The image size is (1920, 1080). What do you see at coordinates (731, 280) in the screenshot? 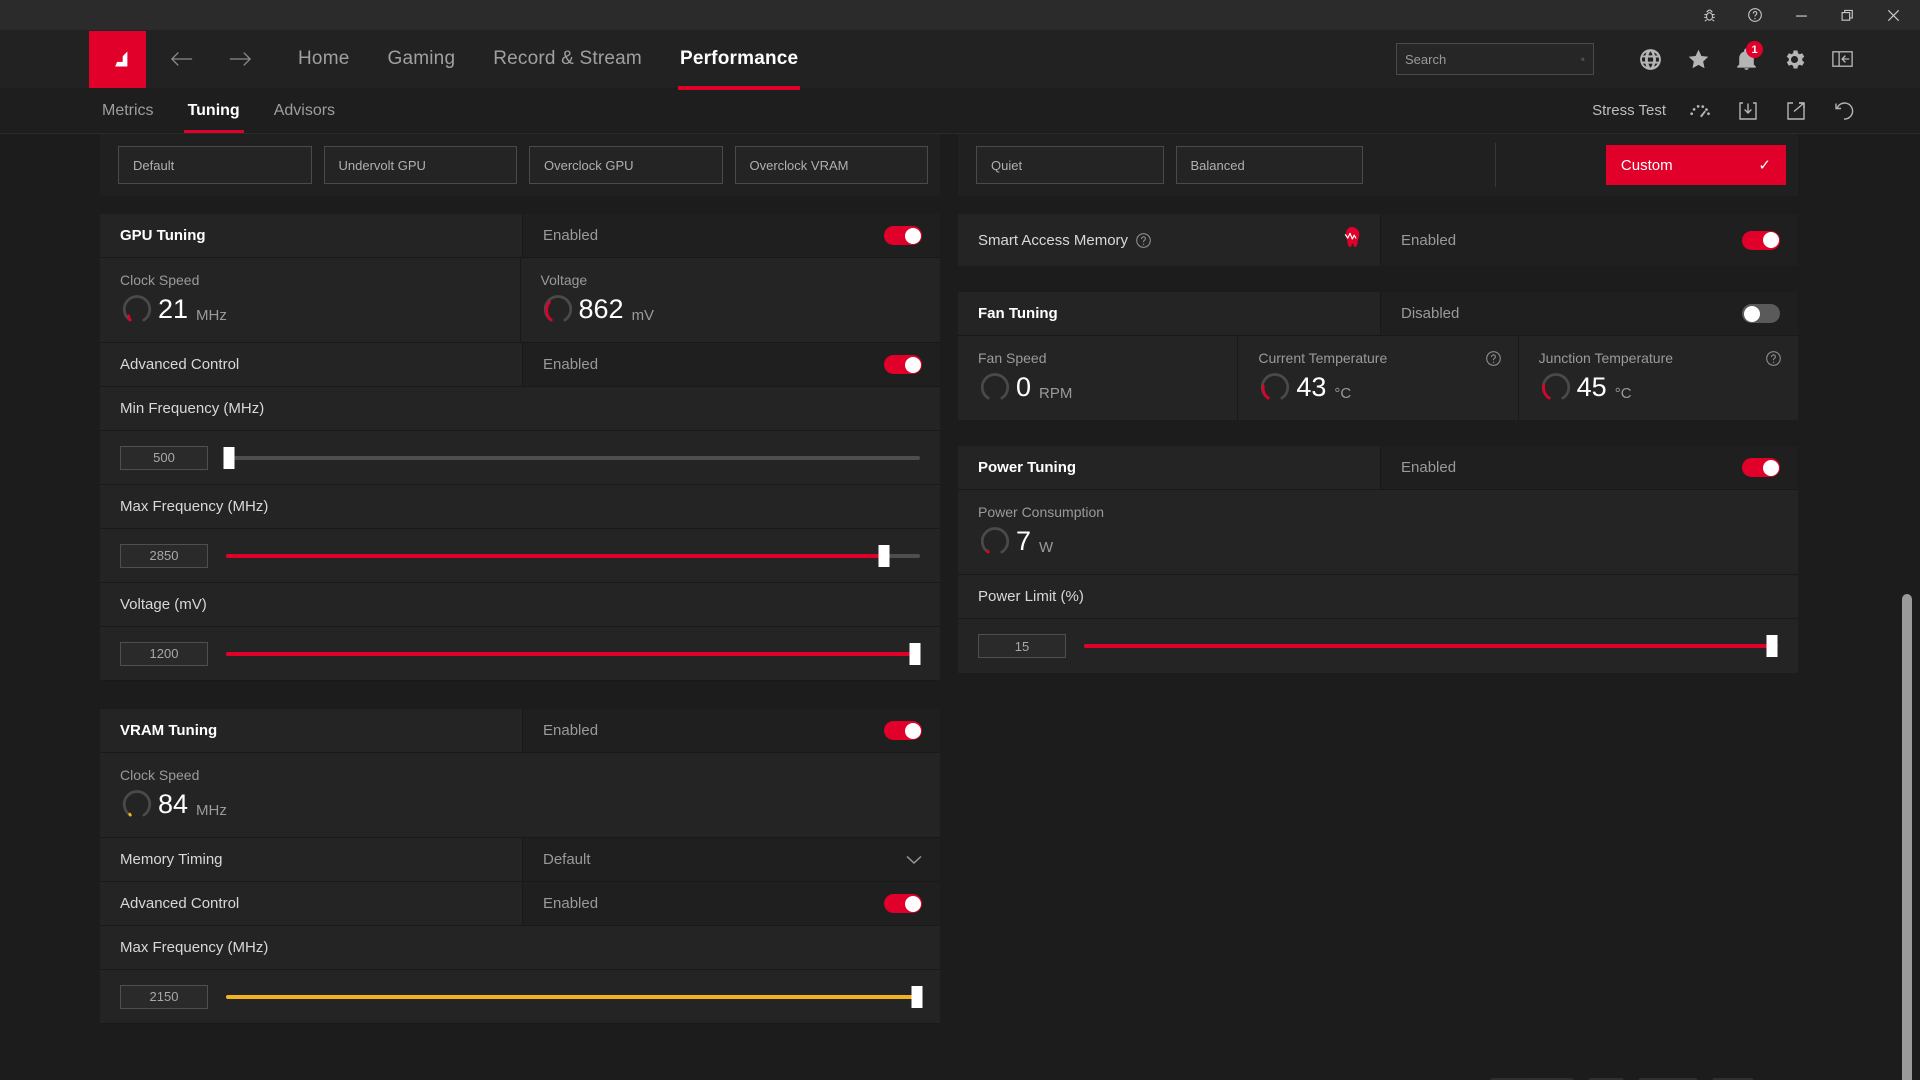
I see `metric-title: Voltage` at bounding box center [731, 280].